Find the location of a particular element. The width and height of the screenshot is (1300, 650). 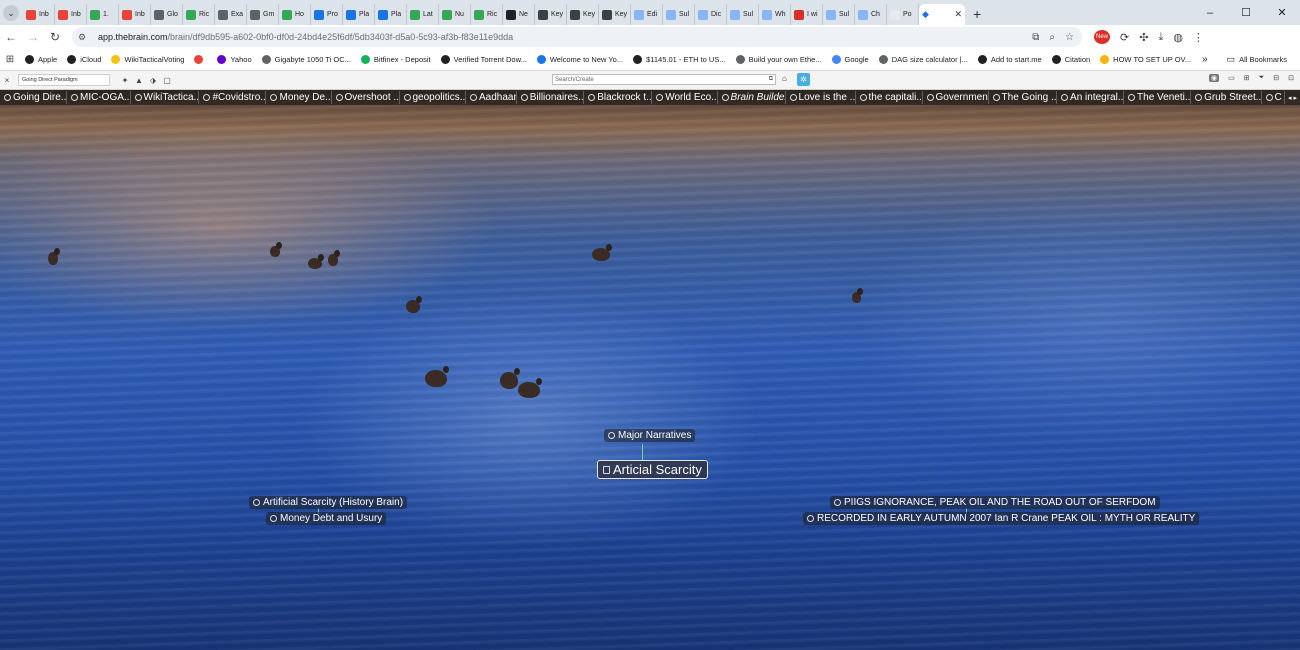

pinned-thought: Aadhaar is located at coordinates (491, 97).